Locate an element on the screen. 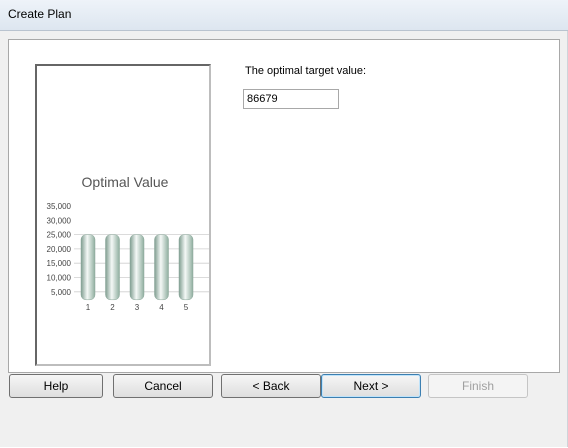 This screenshot has height=448, width=568. finish-button: Finish is located at coordinates (478, 386).